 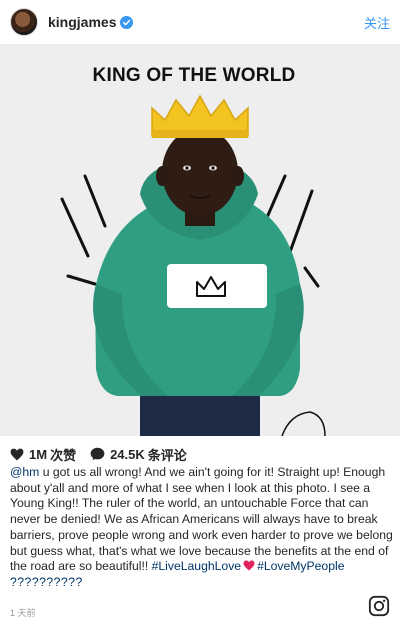 What do you see at coordinates (127, 454) in the screenshot?
I see `comments-count: 24.5K` at bounding box center [127, 454].